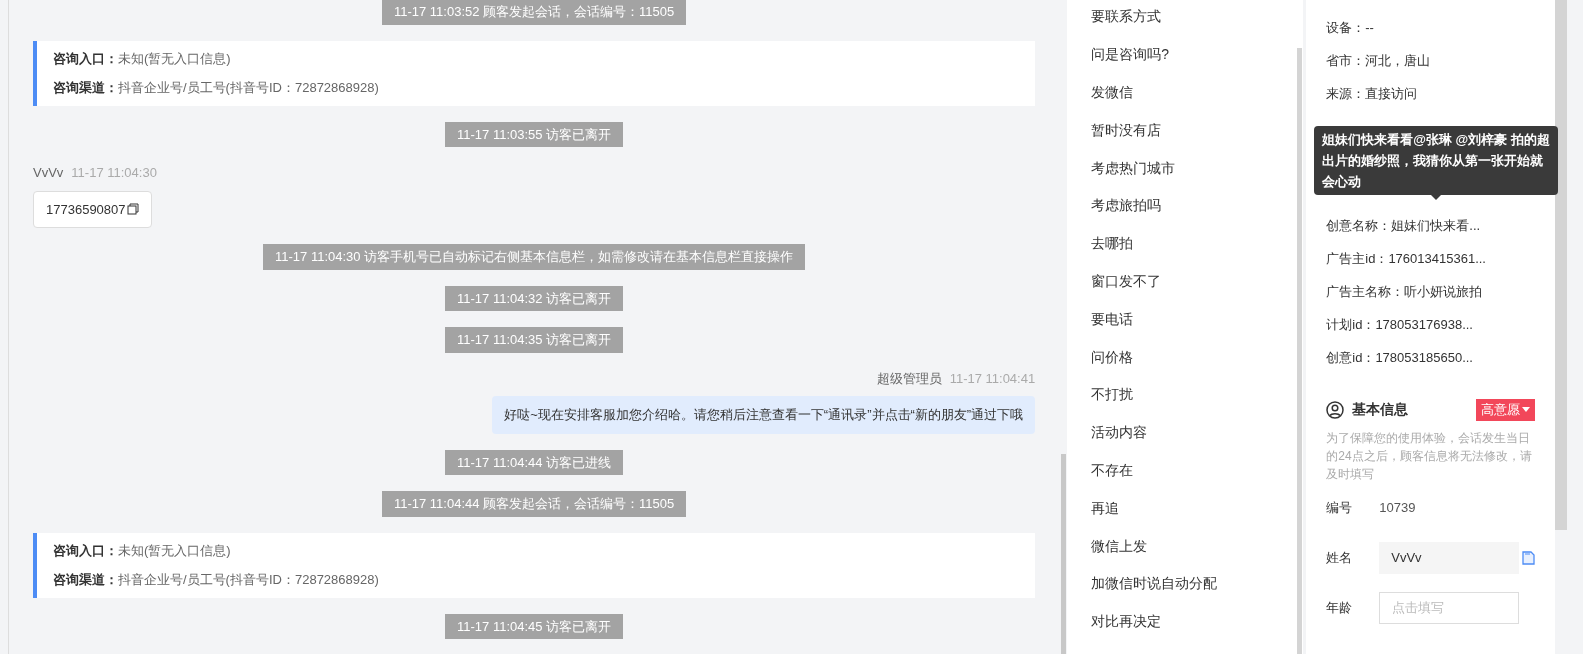 This screenshot has height=654, width=1583. Describe the element at coordinates (1379, 60) in the screenshot. I see `detail-row-text: 省市：河北，唐山` at that location.